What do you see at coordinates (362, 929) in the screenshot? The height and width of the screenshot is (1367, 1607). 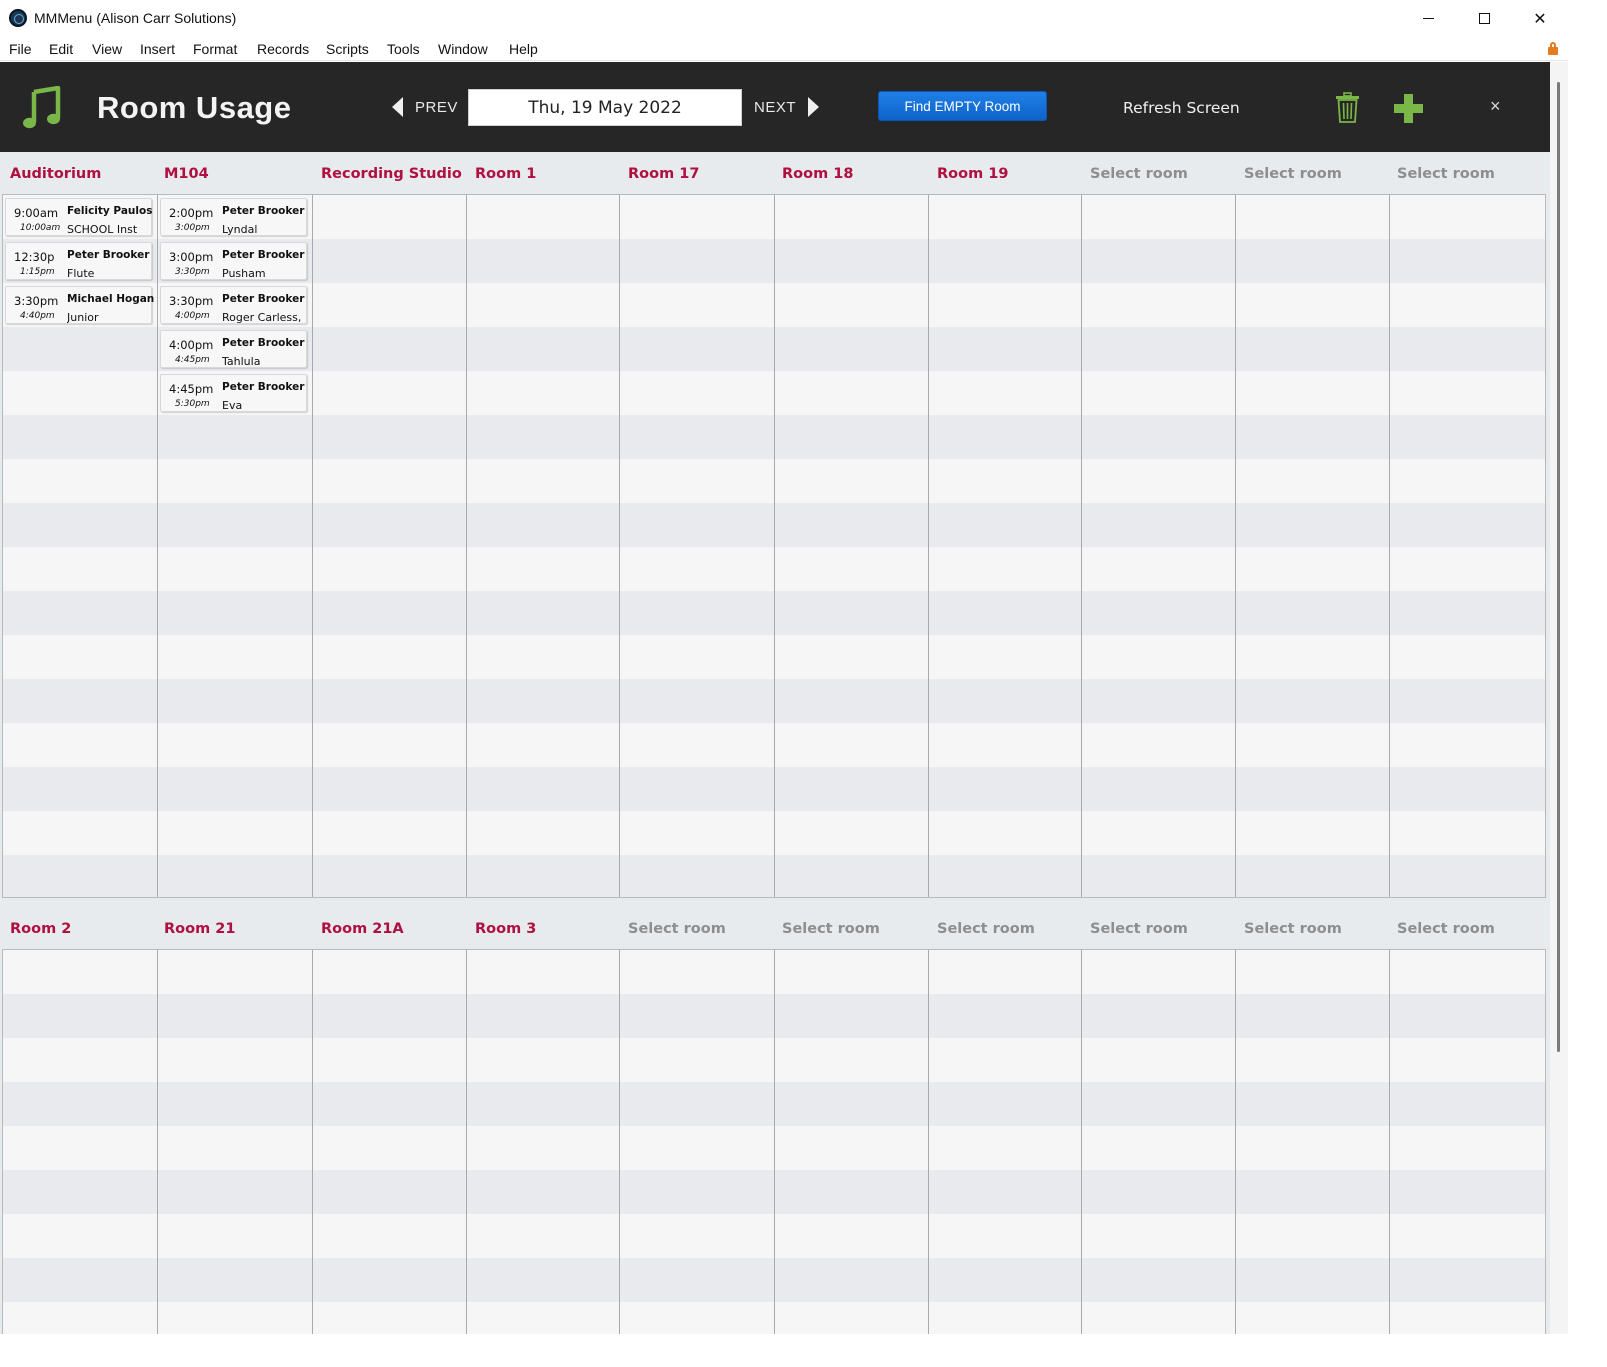 I see `room-name: Room 21A` at bounding box center [362, 929].